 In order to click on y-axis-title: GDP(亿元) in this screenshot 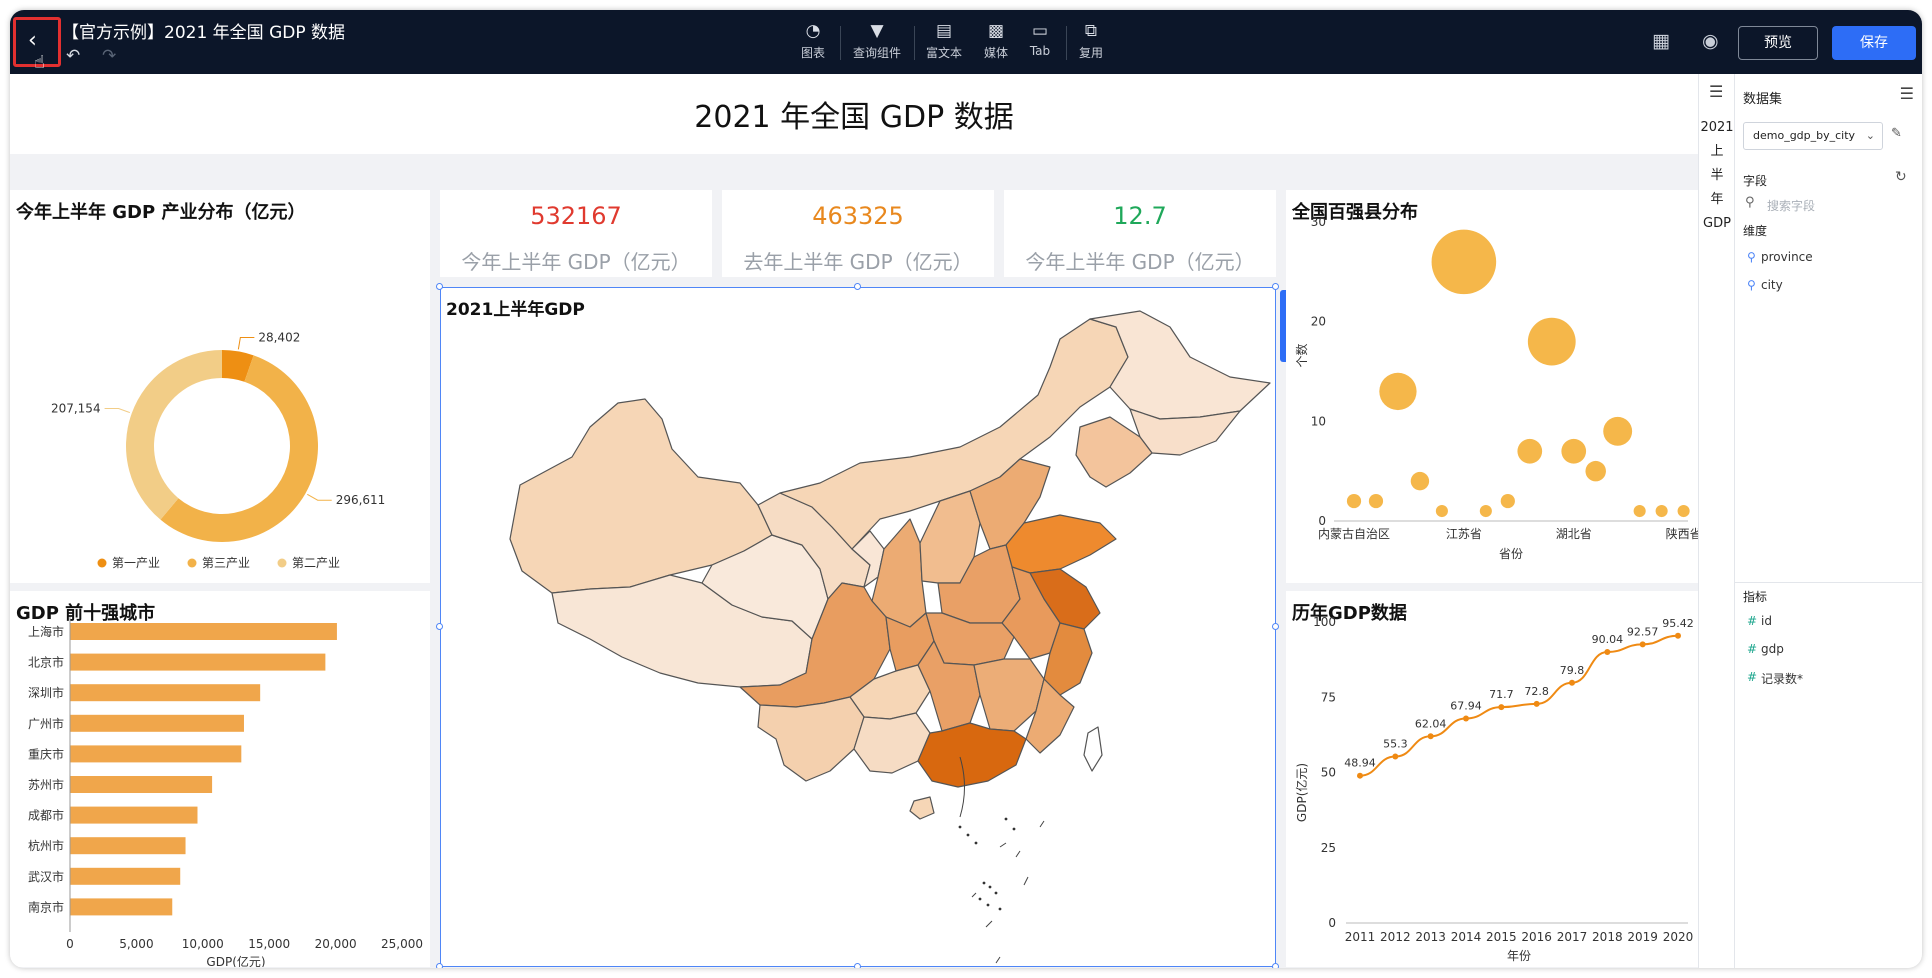, I will do `click(1301, 792)`.